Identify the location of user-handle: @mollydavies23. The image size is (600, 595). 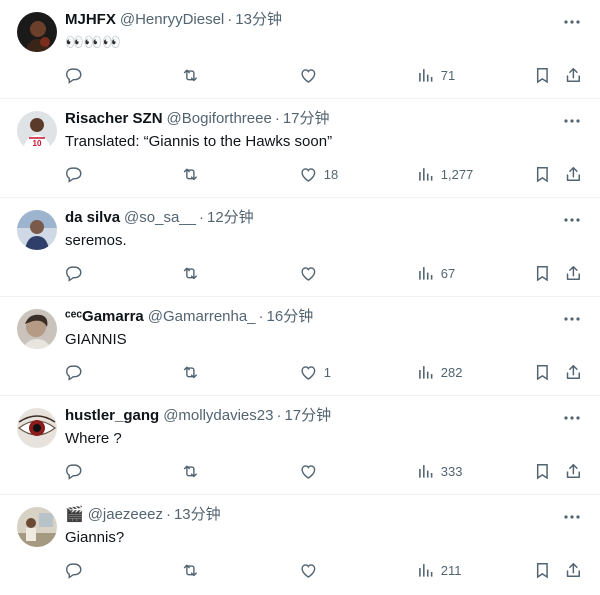
(218, 416).